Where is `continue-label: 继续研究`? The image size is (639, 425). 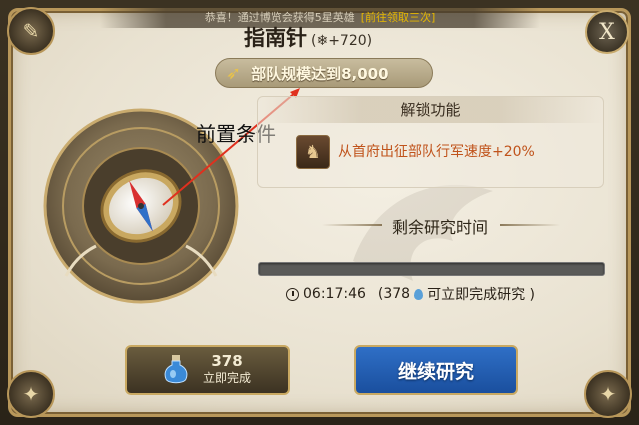 continue-label: 继续研究 is located at coordinates (435, 371).